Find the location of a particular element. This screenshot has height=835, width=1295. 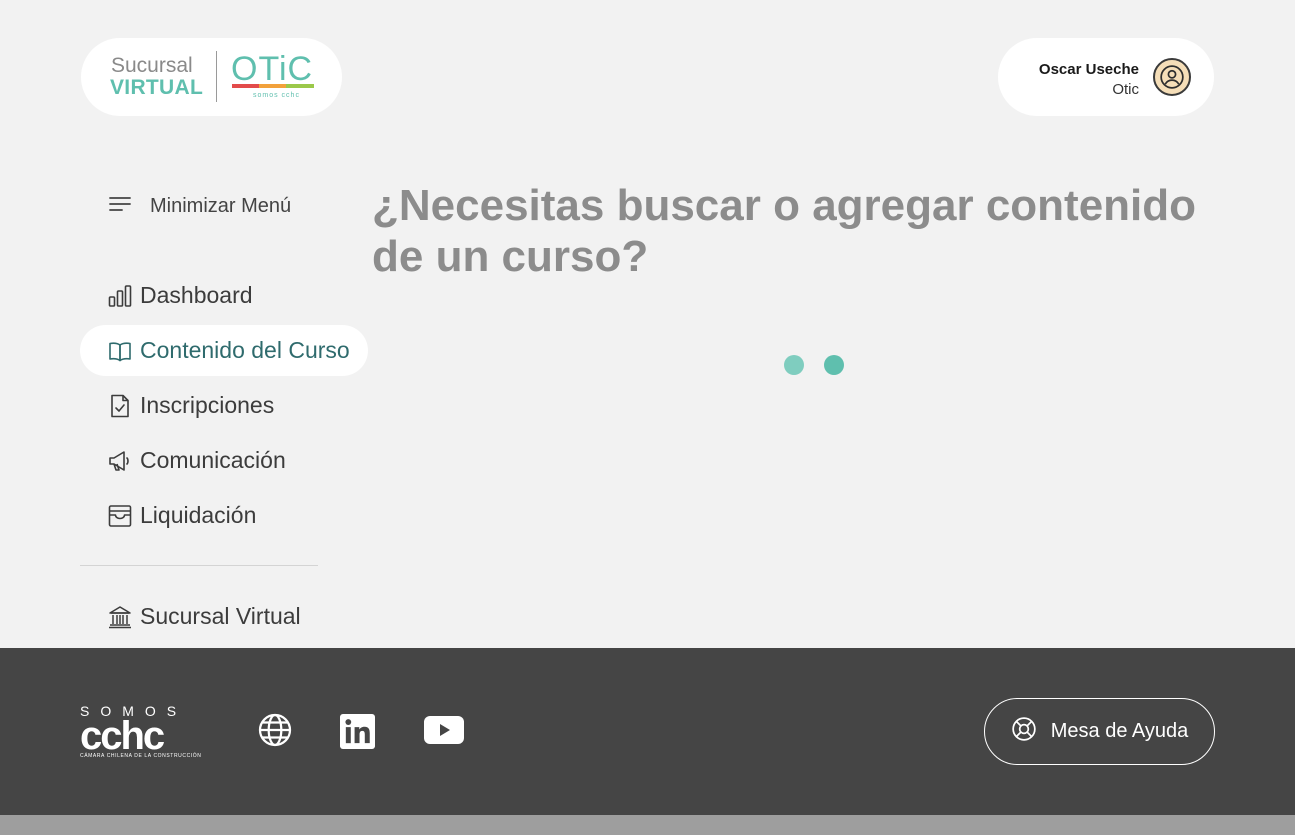

sidebar-item-label: Sucursal Virtual is located at coordinates (220, 616).